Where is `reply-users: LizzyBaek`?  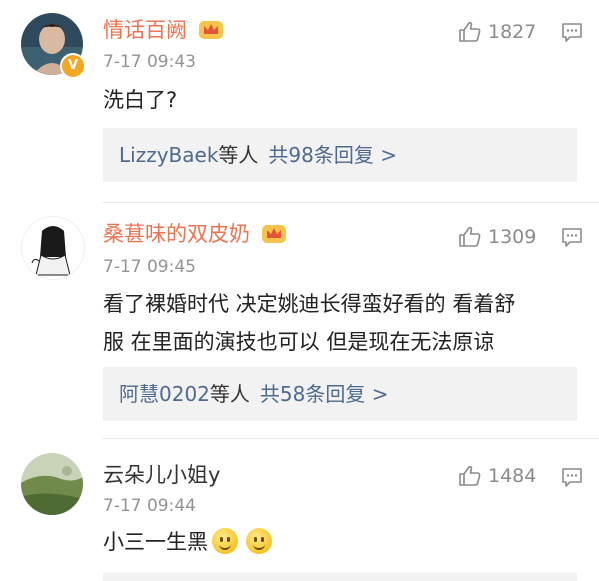 reply-users: LizzyBaek is located at coordinates (168, 155).